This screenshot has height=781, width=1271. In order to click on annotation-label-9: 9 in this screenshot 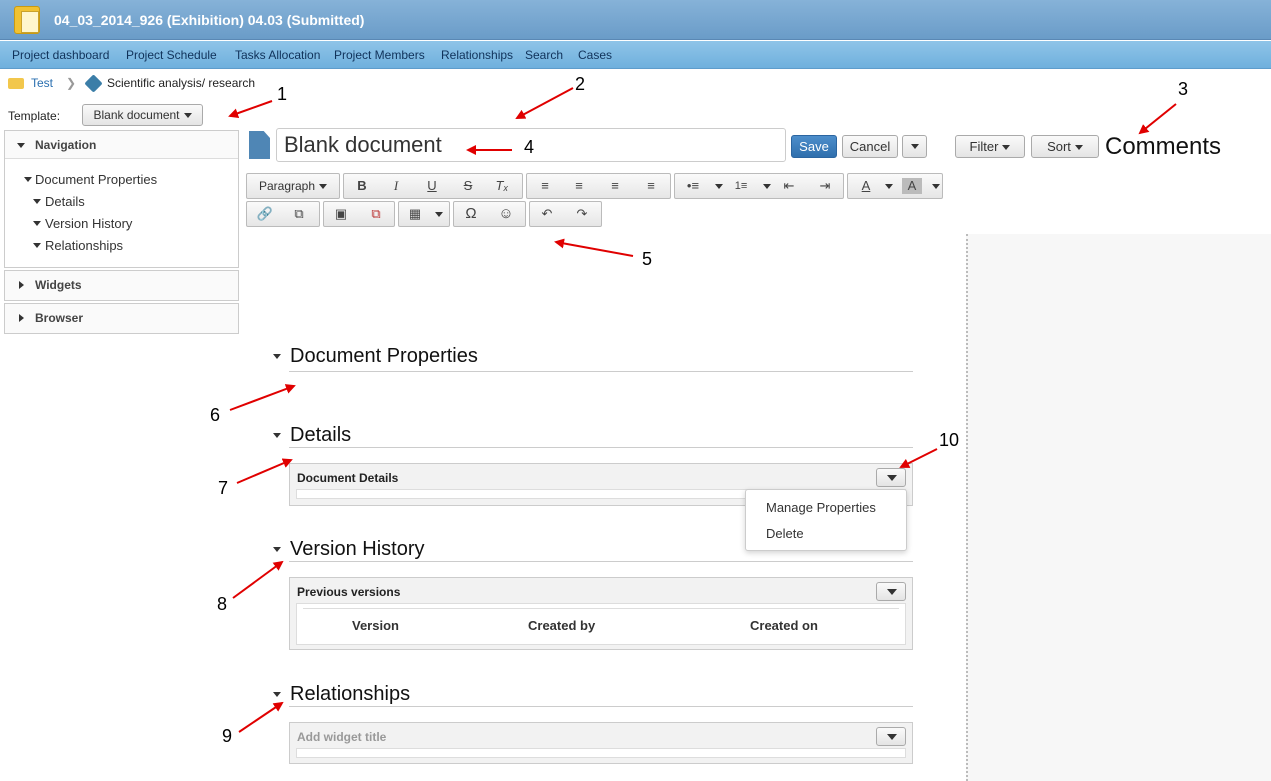, I will do `click(227, 736)`.